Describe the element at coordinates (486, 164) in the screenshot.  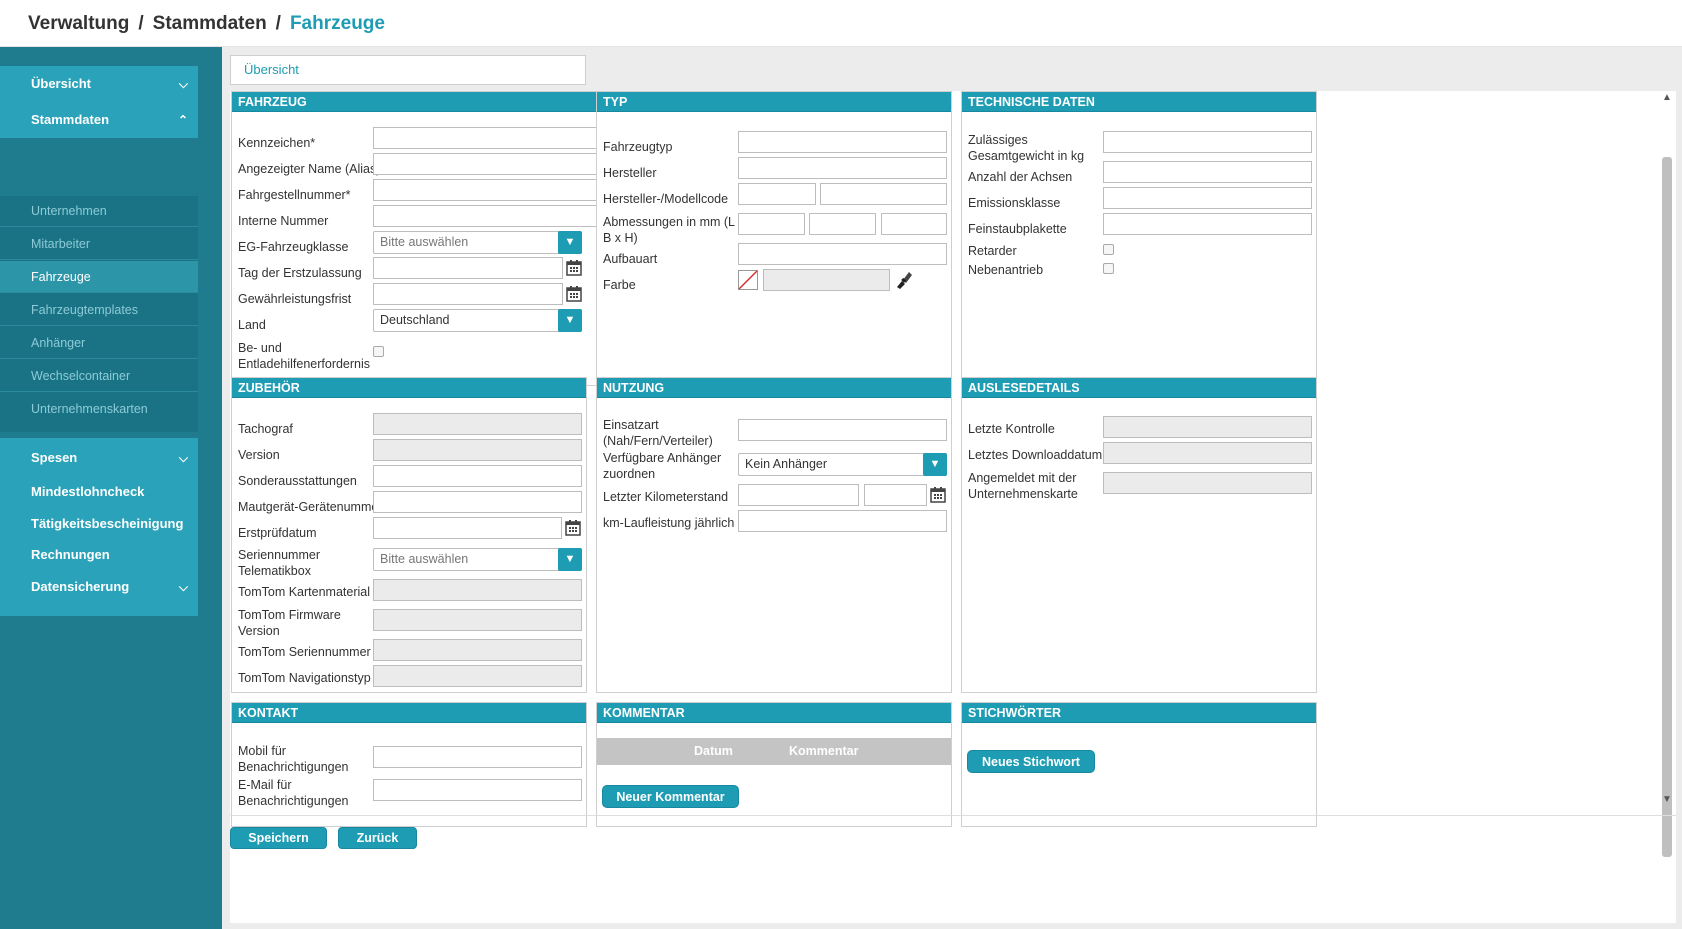
I see `alias-input` at that location.